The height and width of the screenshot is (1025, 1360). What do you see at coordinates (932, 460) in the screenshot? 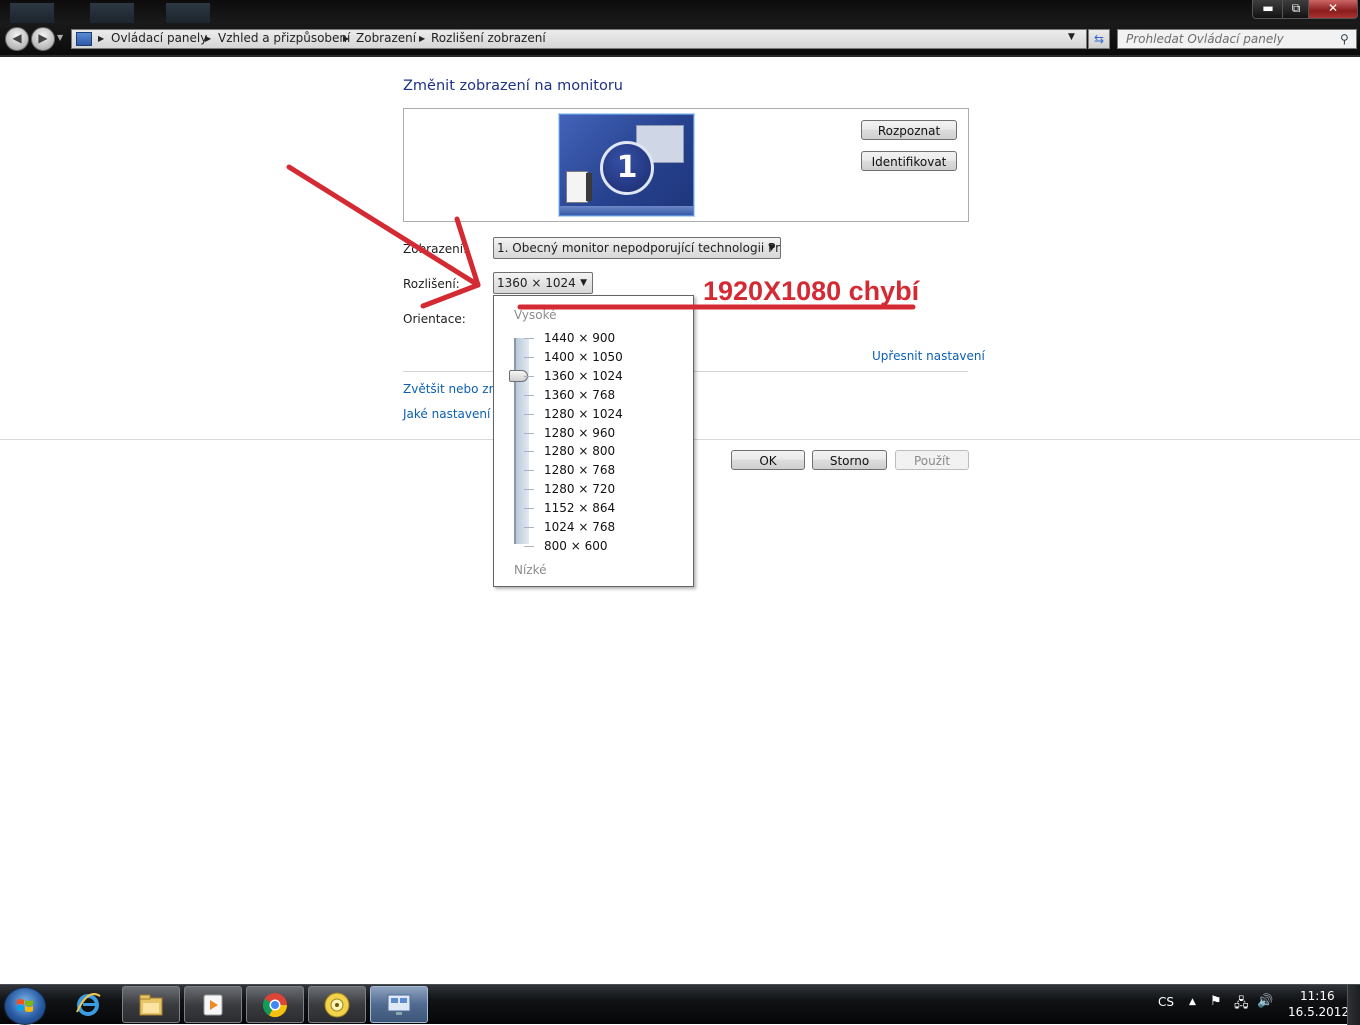
I see `apply-button: Použít` at bounding box center [932, 460].